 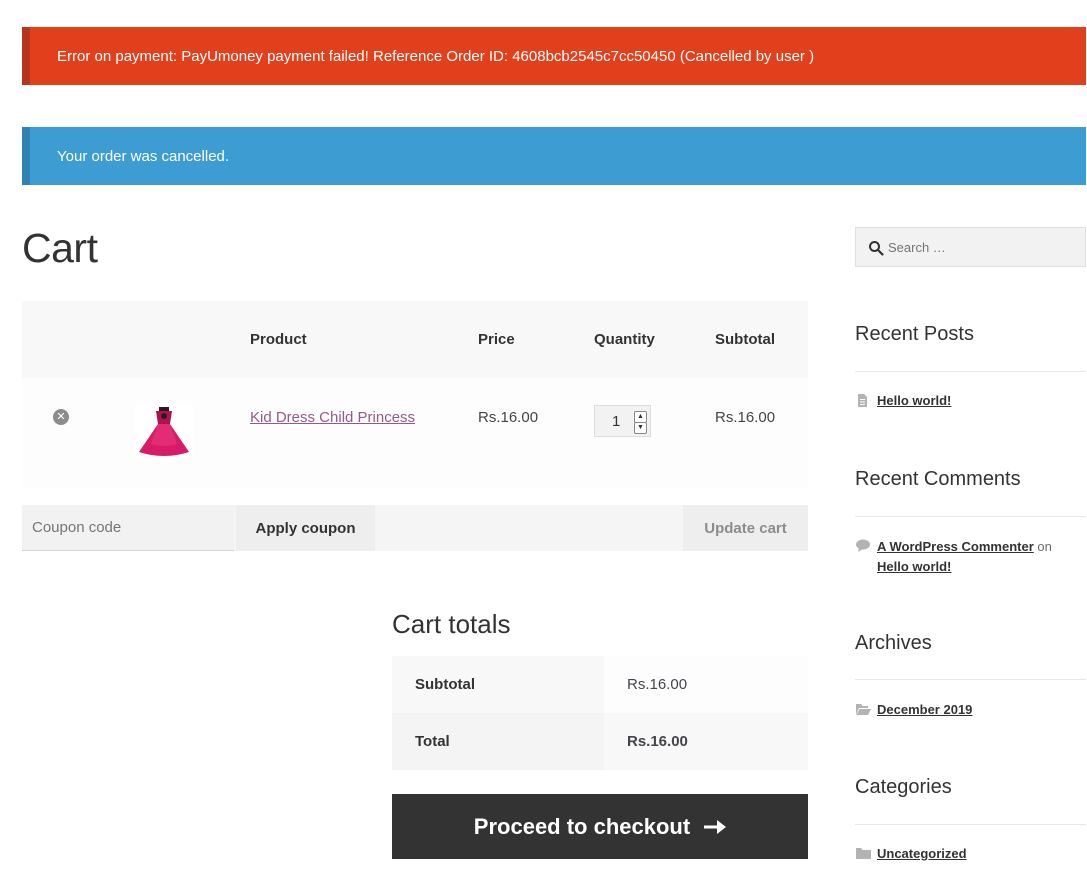 I want to click on quantity-stepper: 1 ▲ ▼, so click(x=622, y=421).